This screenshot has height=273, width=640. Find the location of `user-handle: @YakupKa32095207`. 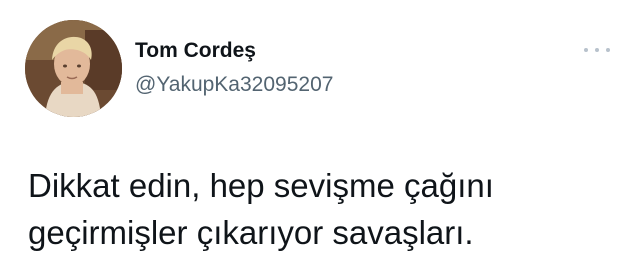

user-handle: @YakupKa32095207 is located at coordinates (234, 85).